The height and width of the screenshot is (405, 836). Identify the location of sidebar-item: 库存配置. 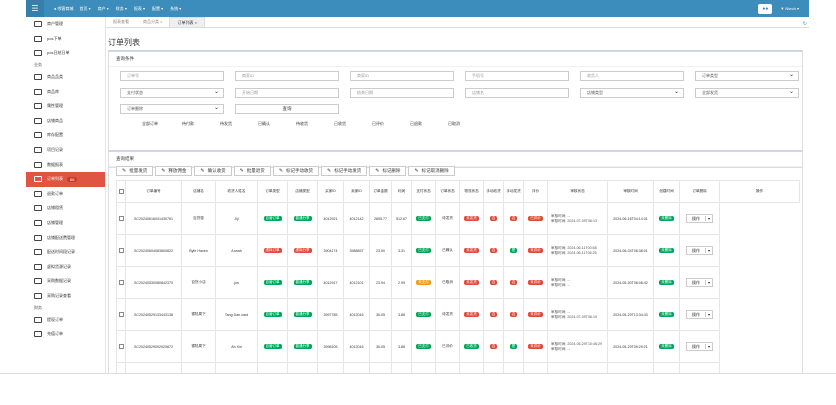
(65, 135).